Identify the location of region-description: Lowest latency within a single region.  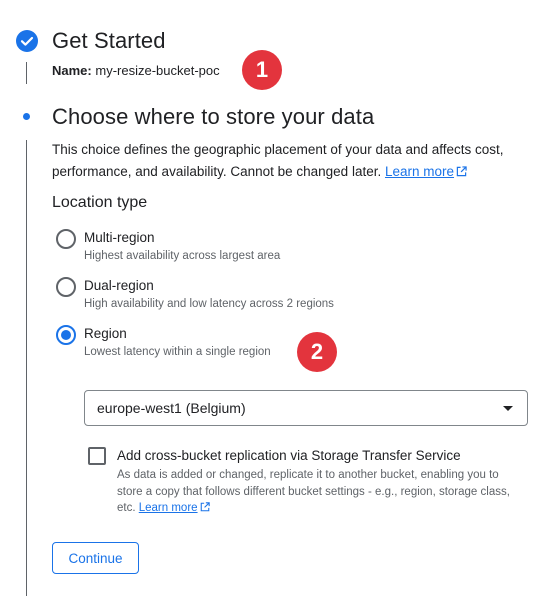
(177, 352).